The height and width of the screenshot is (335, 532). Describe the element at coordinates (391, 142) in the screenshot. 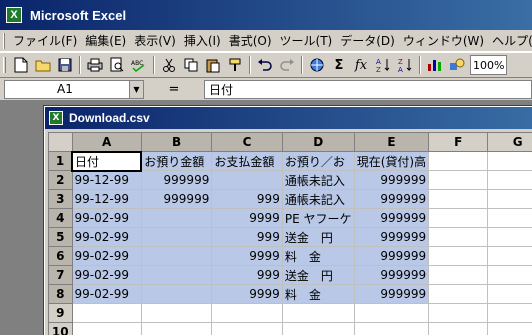

I see `column-header-e: E` at that location.